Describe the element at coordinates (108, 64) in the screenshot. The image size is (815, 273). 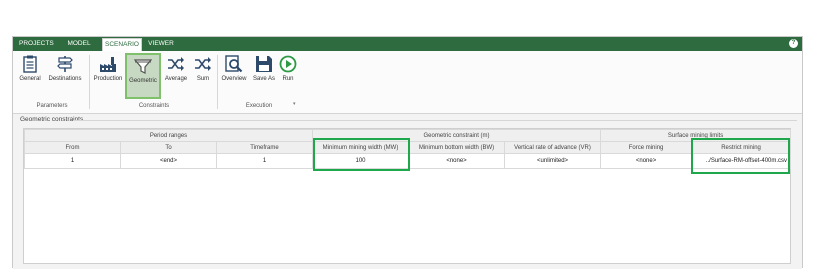
I see `factory-icon` at that location.